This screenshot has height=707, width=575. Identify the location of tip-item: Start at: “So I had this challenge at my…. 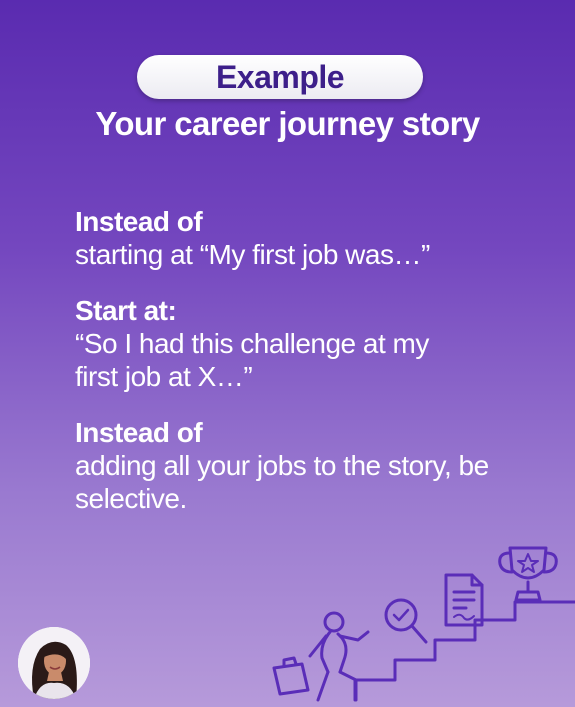
(310, 343).